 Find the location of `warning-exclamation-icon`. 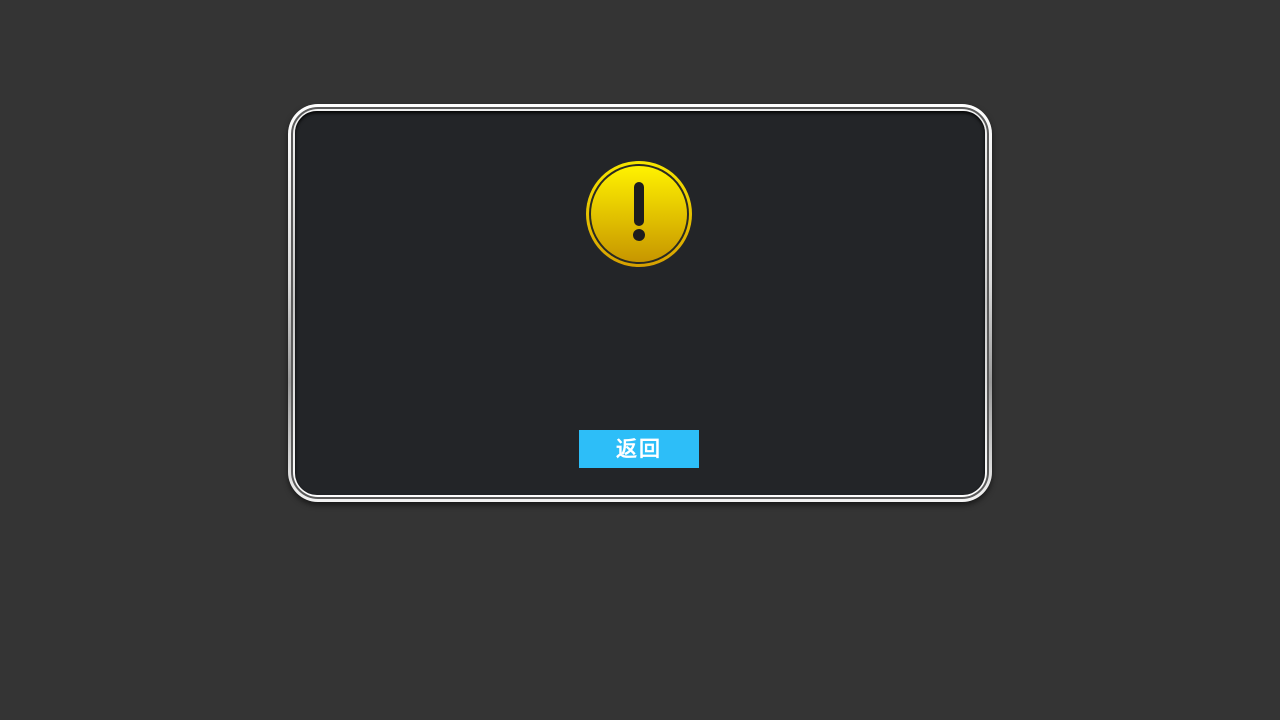

warning-exclamation-icon is located at coordinates (639, 214).